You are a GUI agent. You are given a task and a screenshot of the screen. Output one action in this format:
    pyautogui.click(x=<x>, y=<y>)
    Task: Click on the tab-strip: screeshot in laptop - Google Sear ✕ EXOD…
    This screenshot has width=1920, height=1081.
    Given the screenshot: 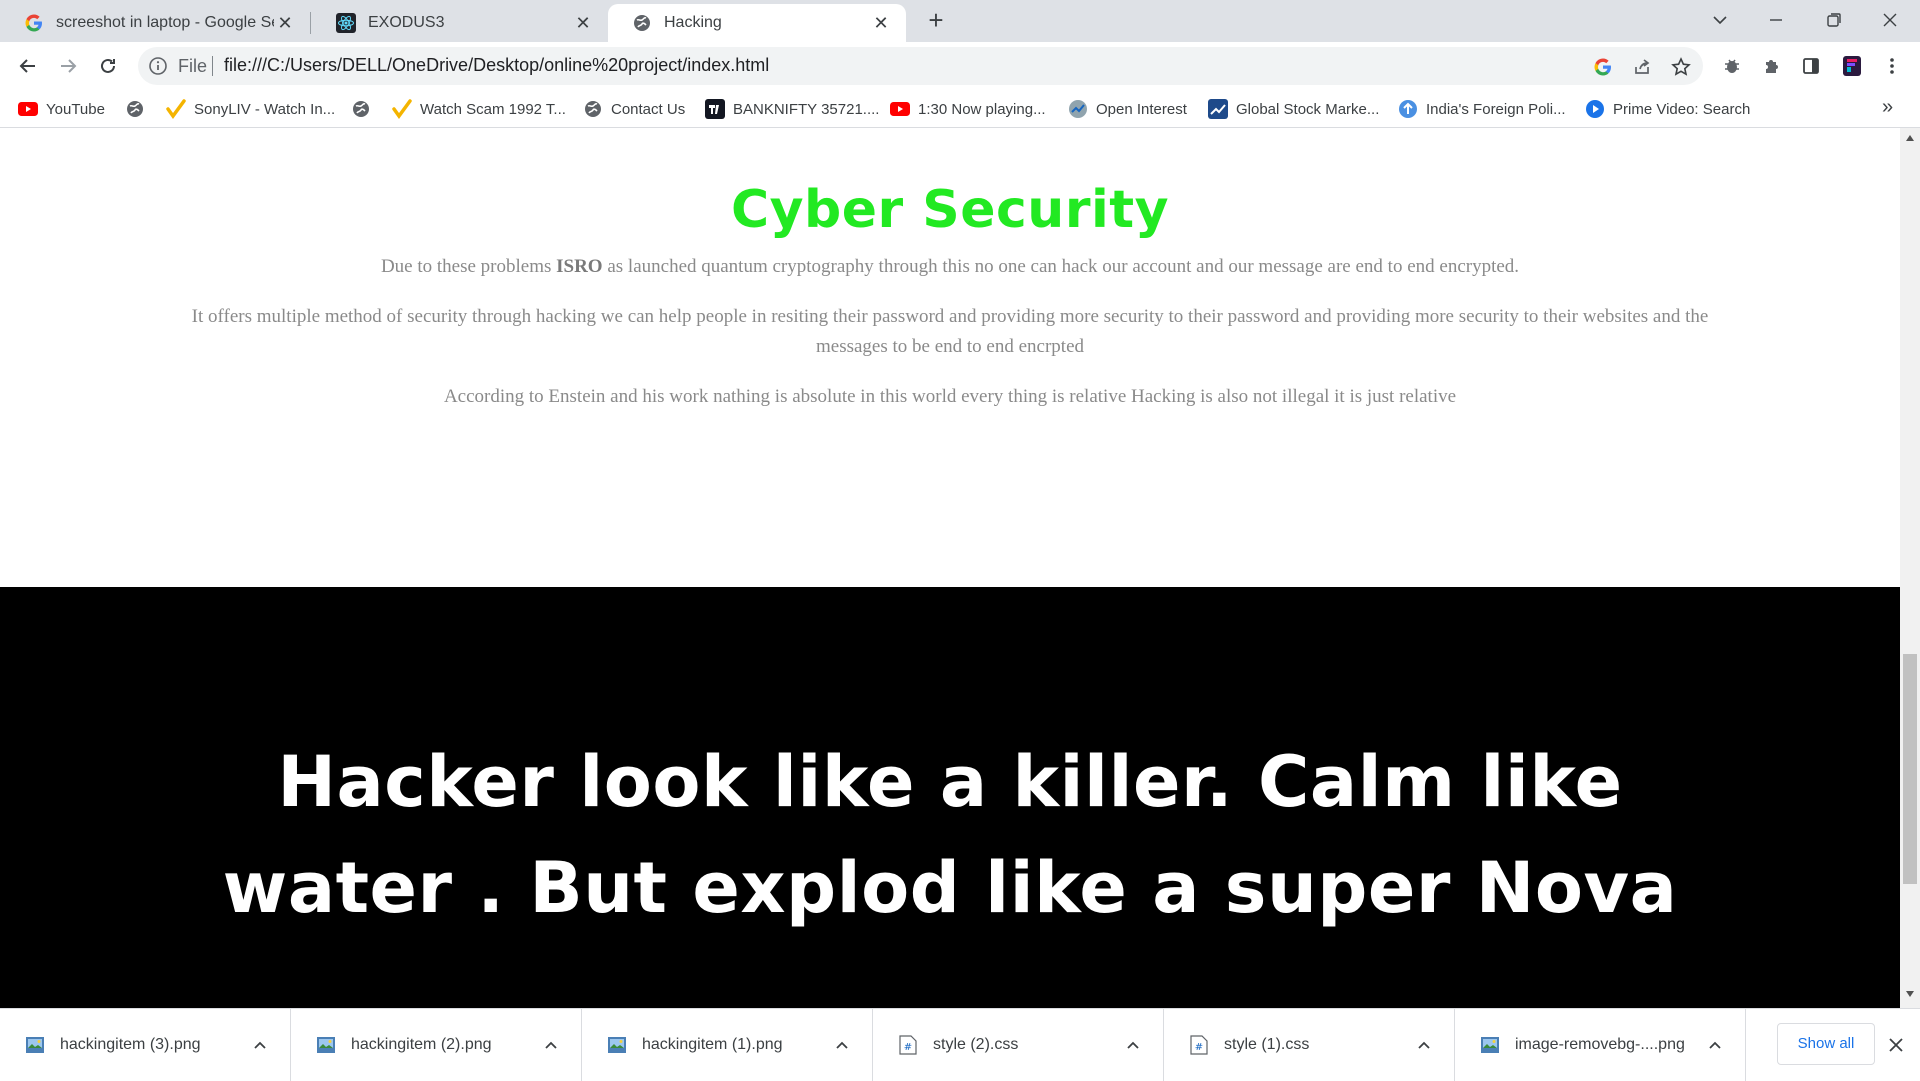 What is the action you would take?
    pyautogui.click(x=960, y=21)
    